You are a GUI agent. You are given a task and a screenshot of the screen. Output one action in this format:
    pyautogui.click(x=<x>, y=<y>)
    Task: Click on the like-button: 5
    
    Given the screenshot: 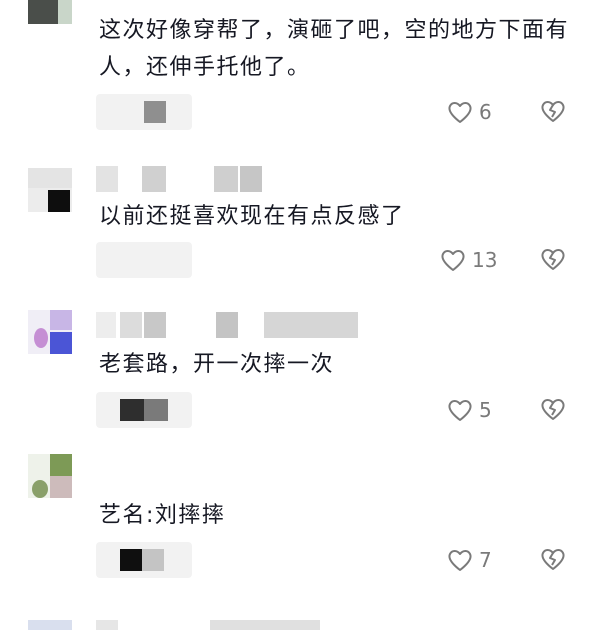 What is the action you would take?
    pyautogui.click(x=469, y=410)
    